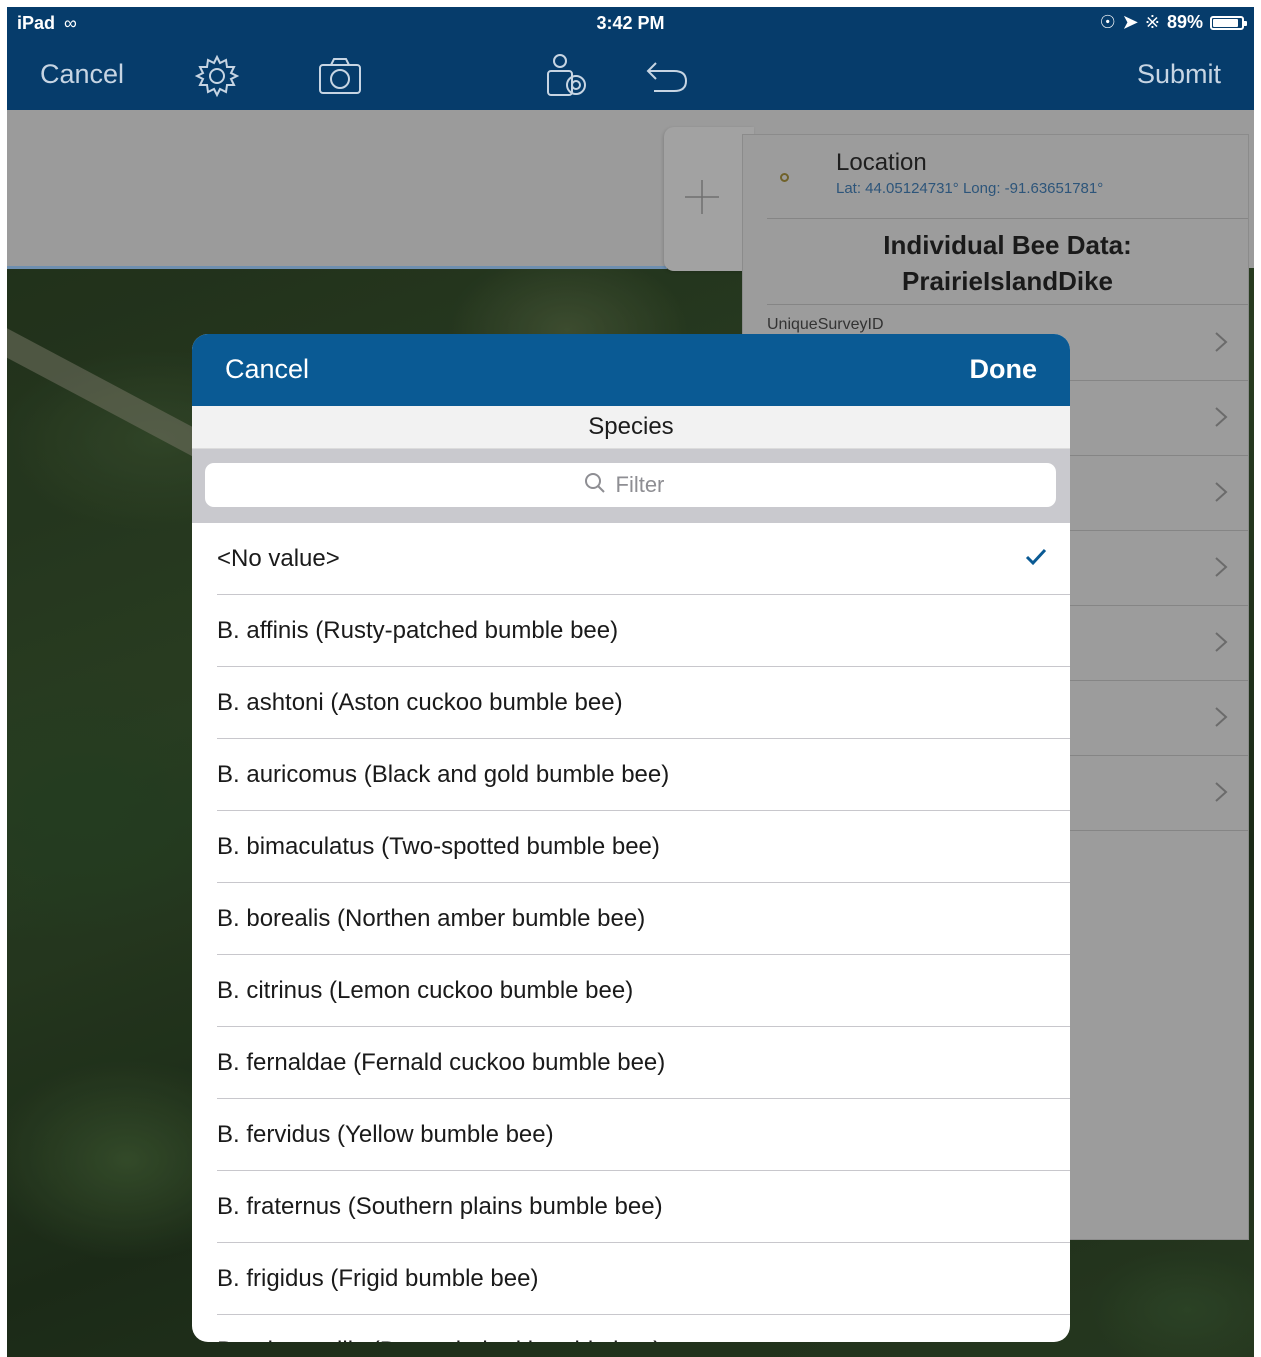 This screenshot has width=1261, height=1357. What do you see at coordinates (82, 74) in the screenshot?
I see `cancel-button: Cancel` at bounding box center [82, 74].